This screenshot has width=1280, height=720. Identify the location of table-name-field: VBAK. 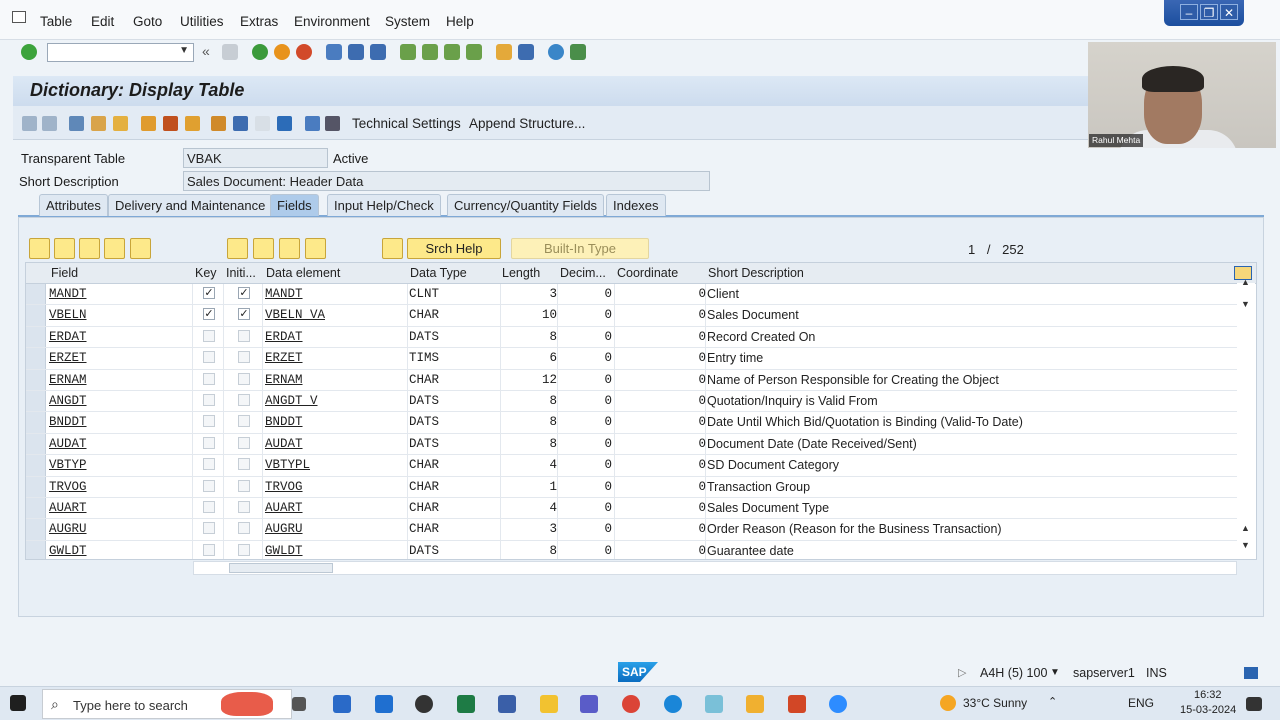
(255, 158).